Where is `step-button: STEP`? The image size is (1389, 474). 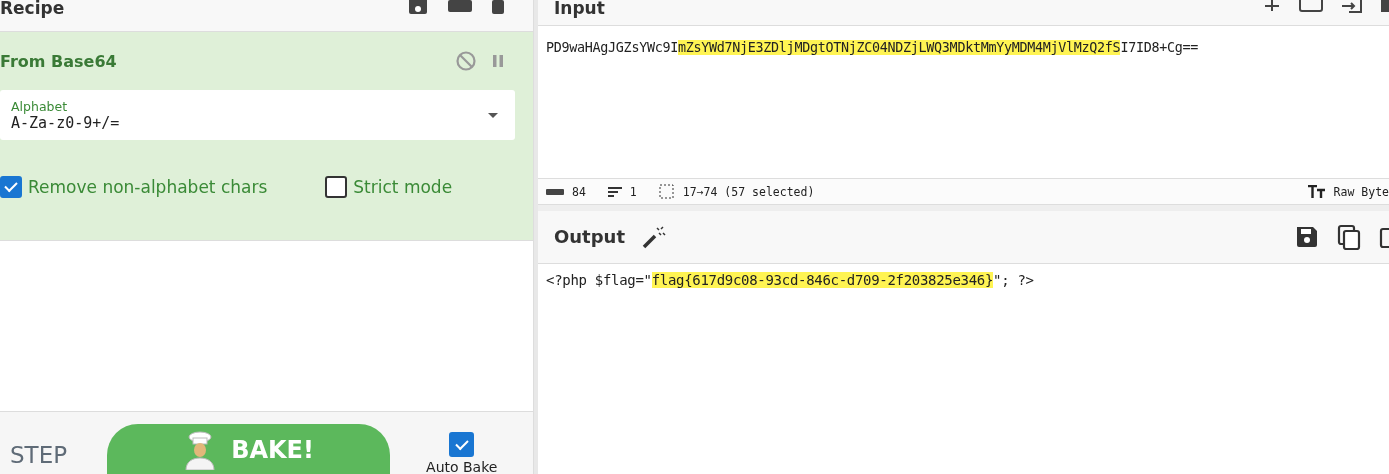 step-button: STEP is located at coordinates (39, 455).